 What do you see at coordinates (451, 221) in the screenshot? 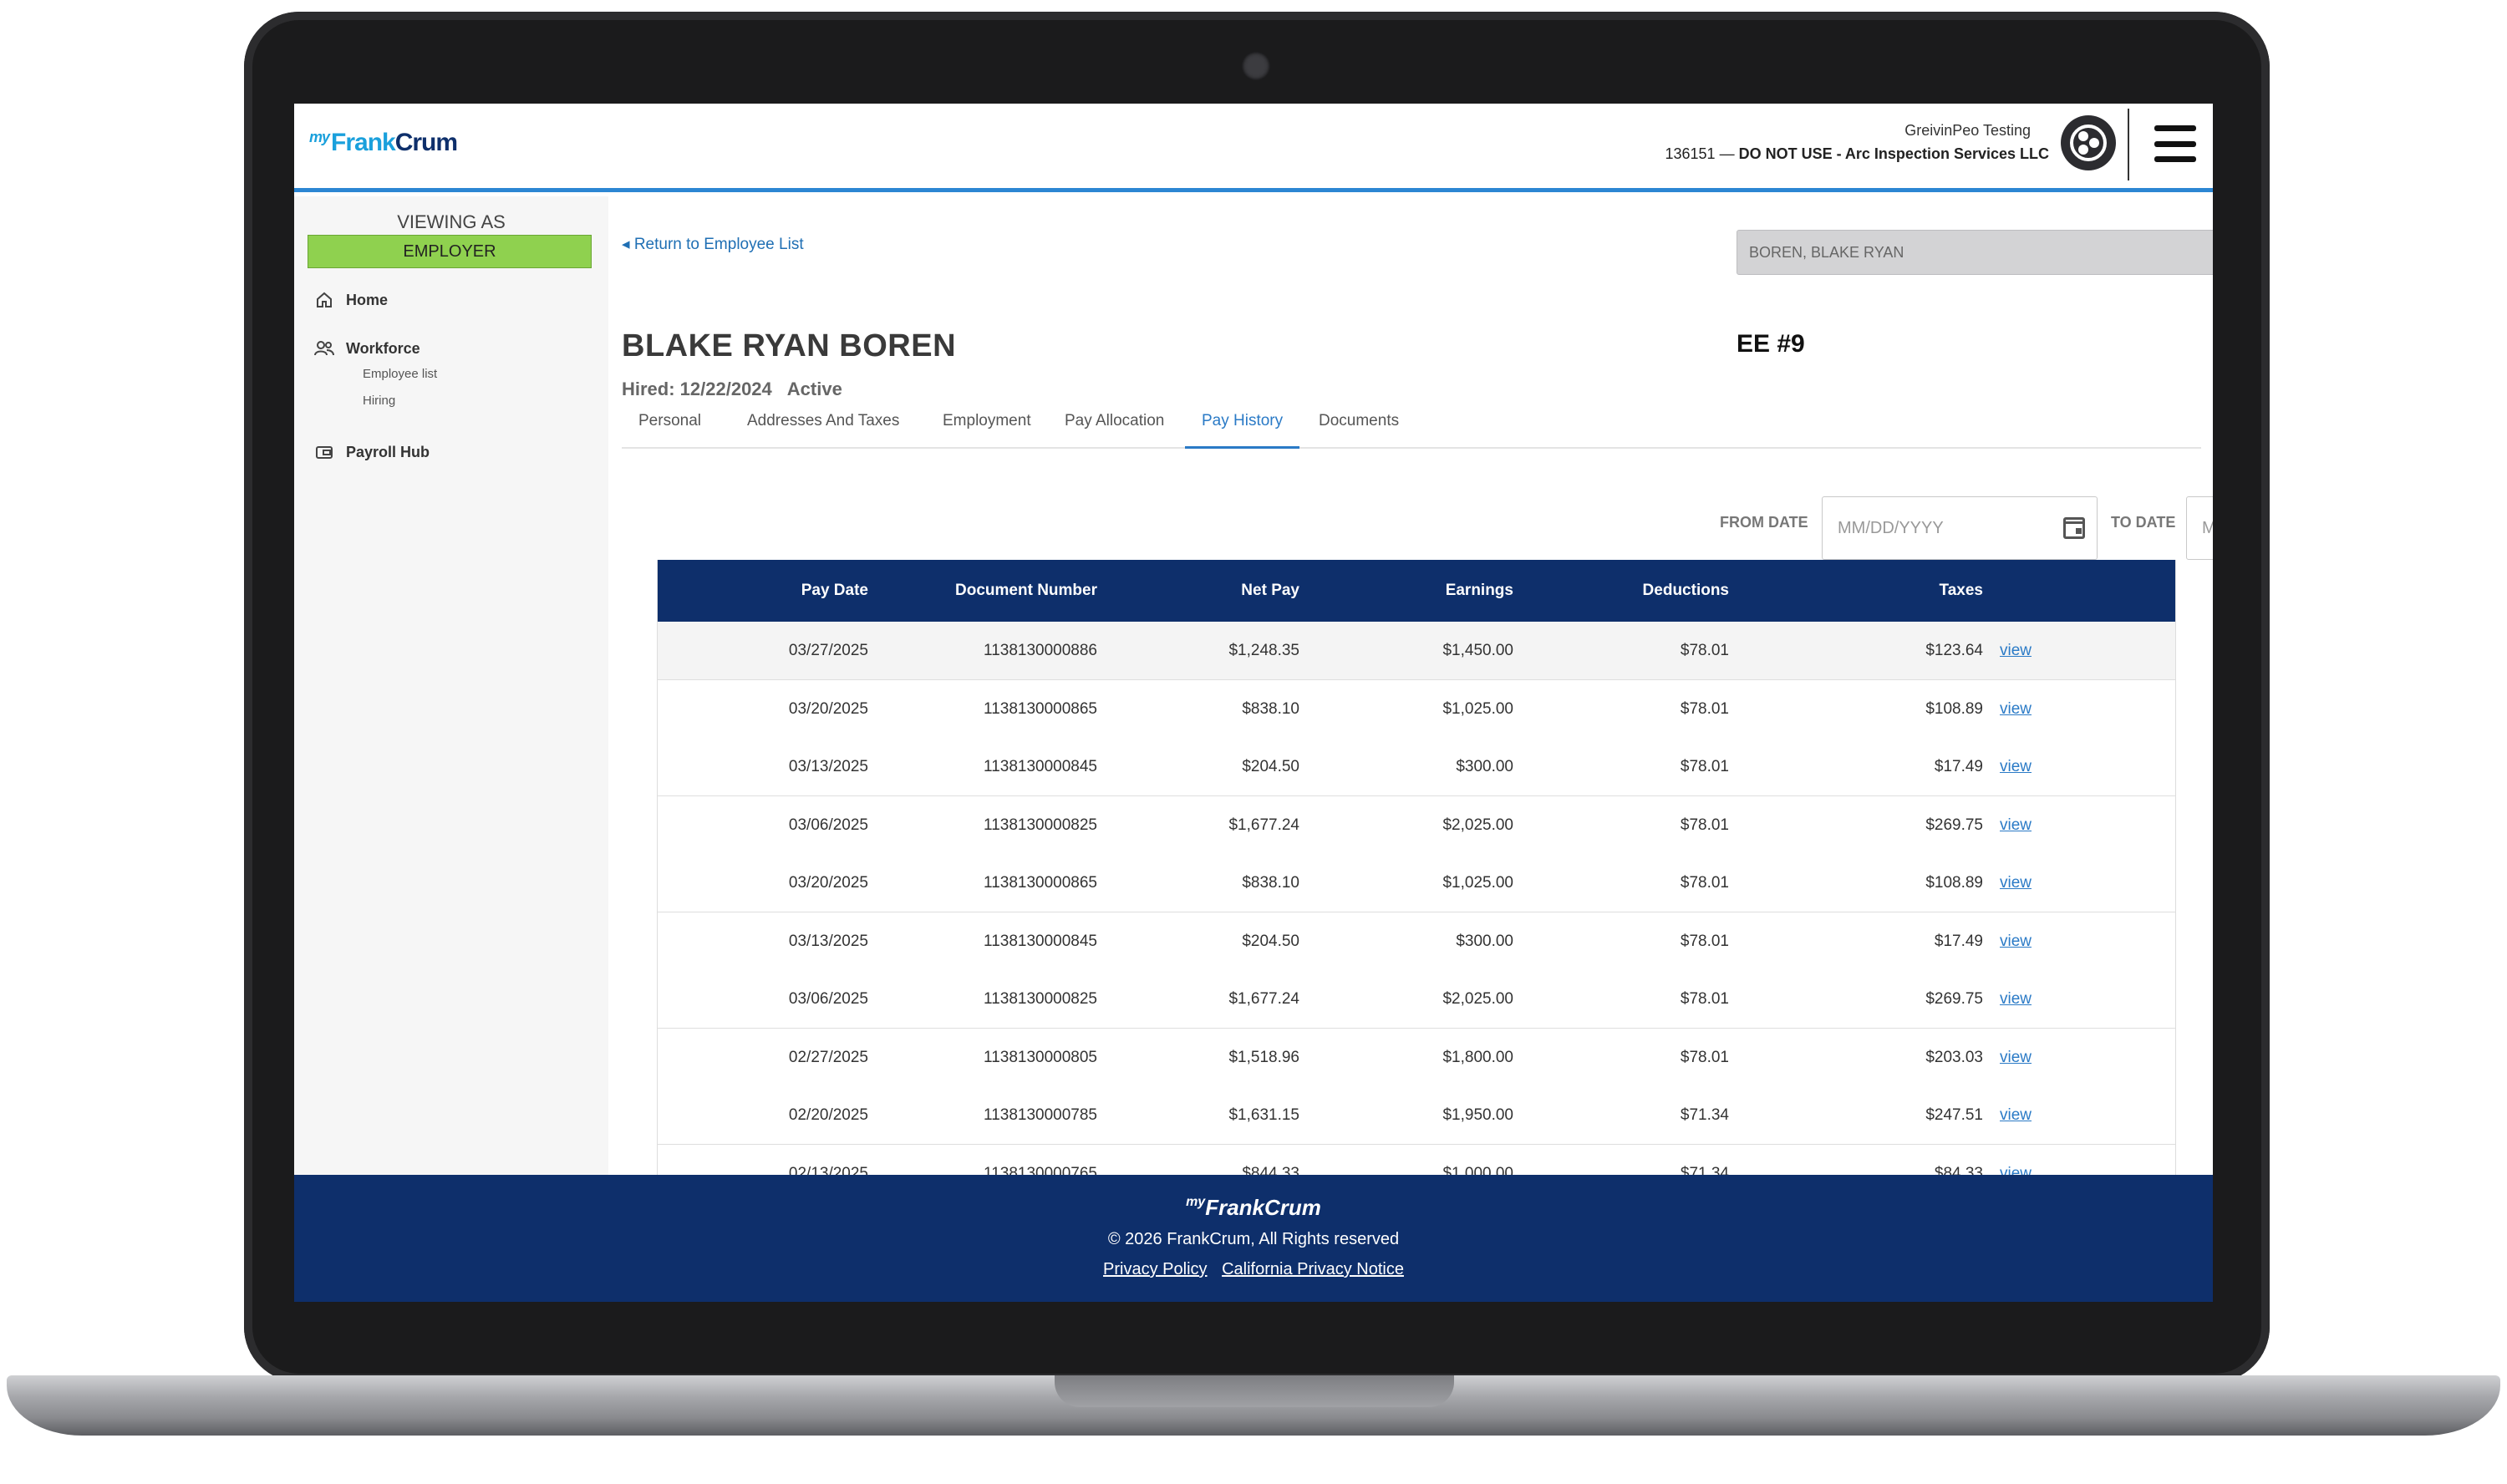
I see `viewing-as-label: VIEWING AS` at bounding box center [451, 221].